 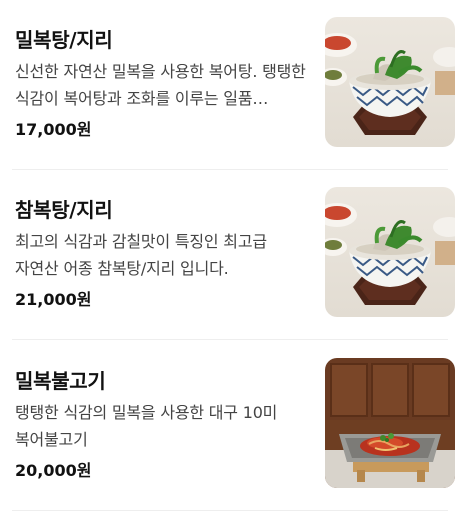 What do you see at coordinates (64, 210) in the screenshot?
I see `menu-item-name: 참복탕/지리` at bounding box center [64, 210].